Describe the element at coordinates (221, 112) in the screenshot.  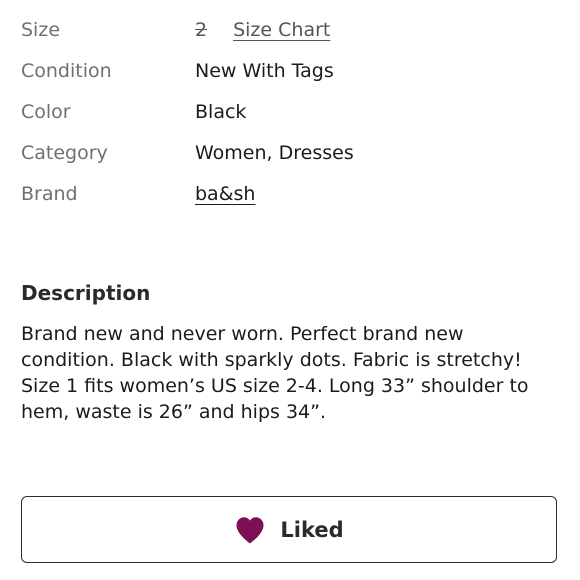
I see `color-value: Black` at that location.